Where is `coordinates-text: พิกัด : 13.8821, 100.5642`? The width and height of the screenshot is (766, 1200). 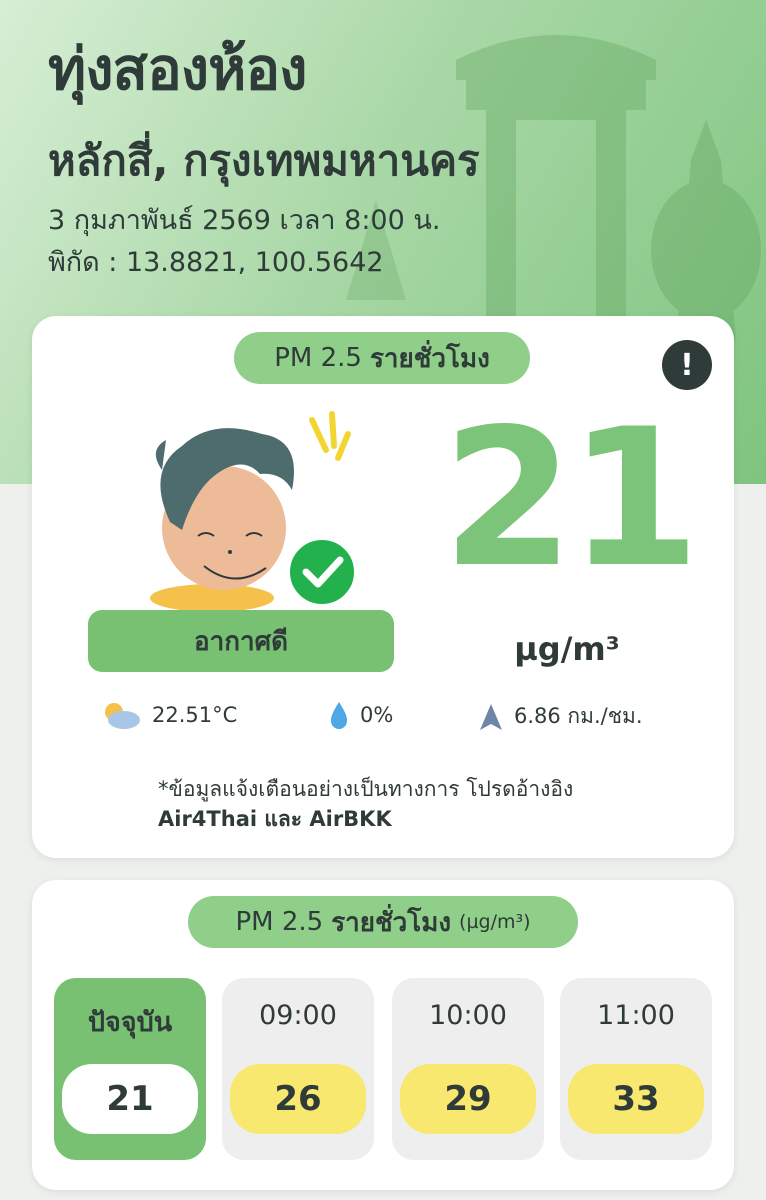
coordinates-text: พิกัด : 13.8821, 100.5642 is located at coordinates (216, 262).